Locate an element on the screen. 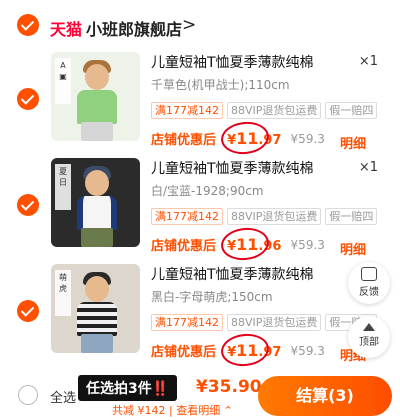  price-row: 店铺优惠后 ¥11.96 ¥59.3 is located at coordinates (238, 244).